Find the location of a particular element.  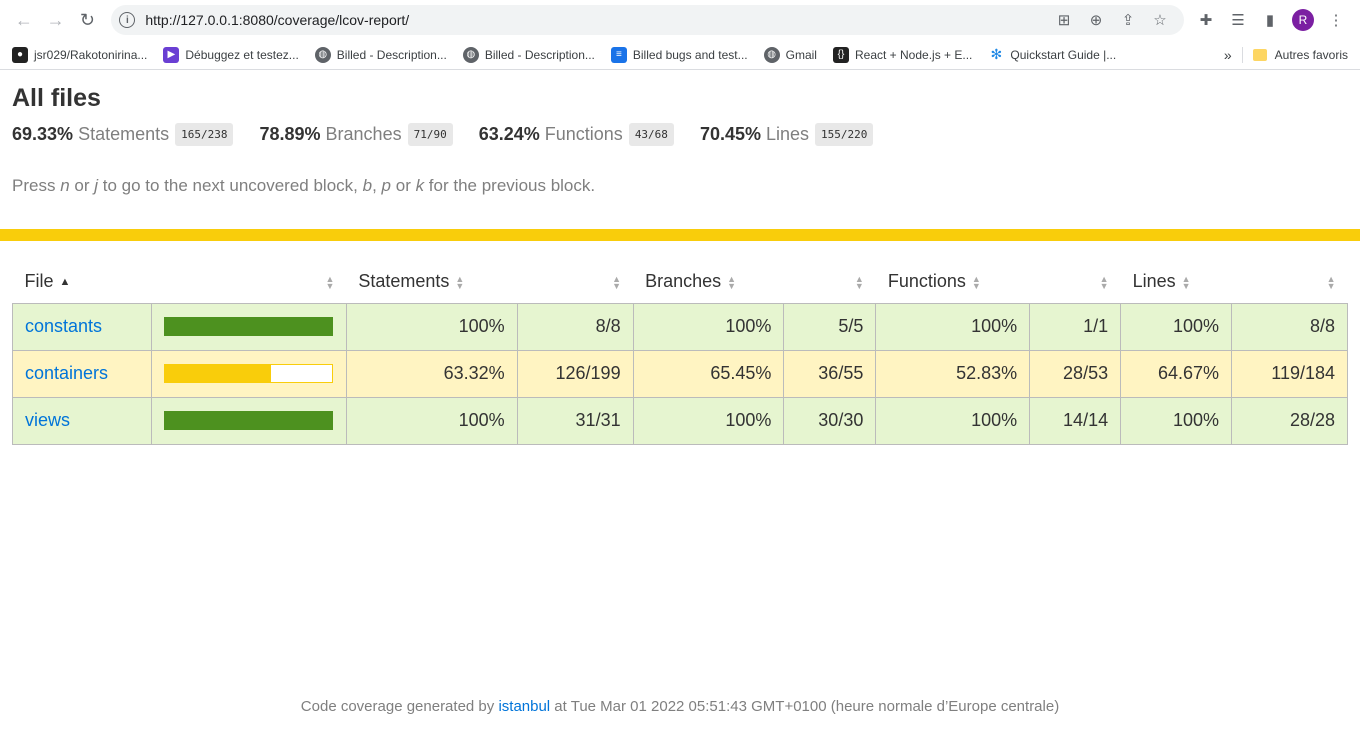

openclassrooms-icon: ▶ is located at coordinates (171, 54).